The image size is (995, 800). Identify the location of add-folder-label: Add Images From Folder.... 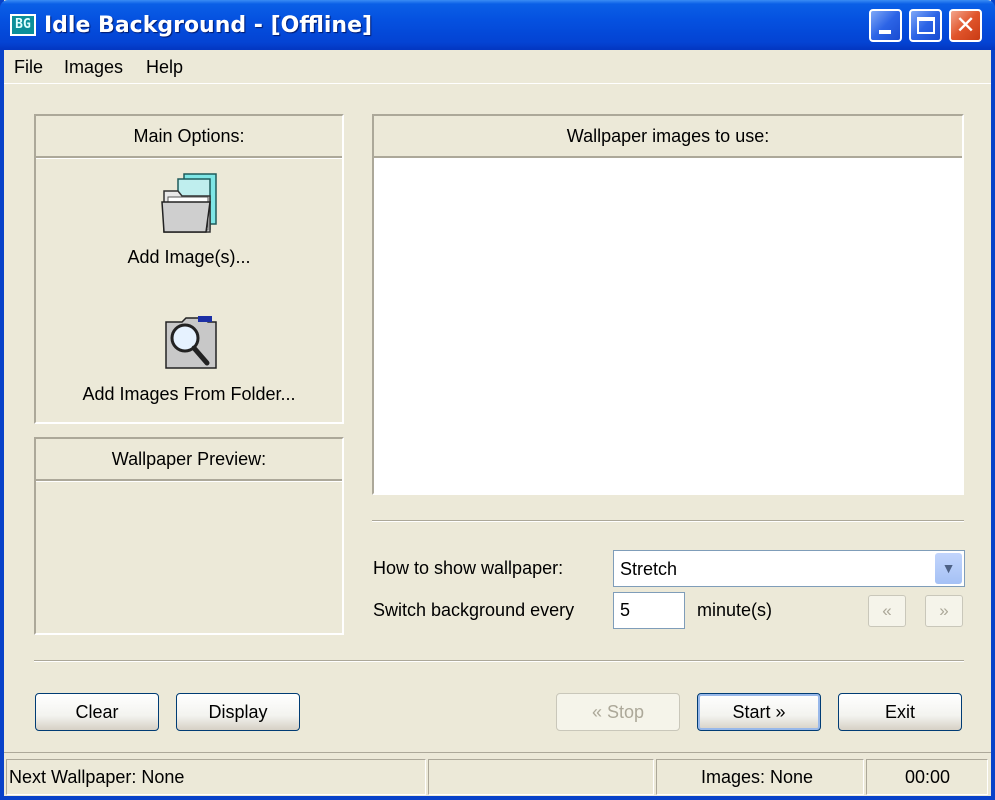
(189, 394).